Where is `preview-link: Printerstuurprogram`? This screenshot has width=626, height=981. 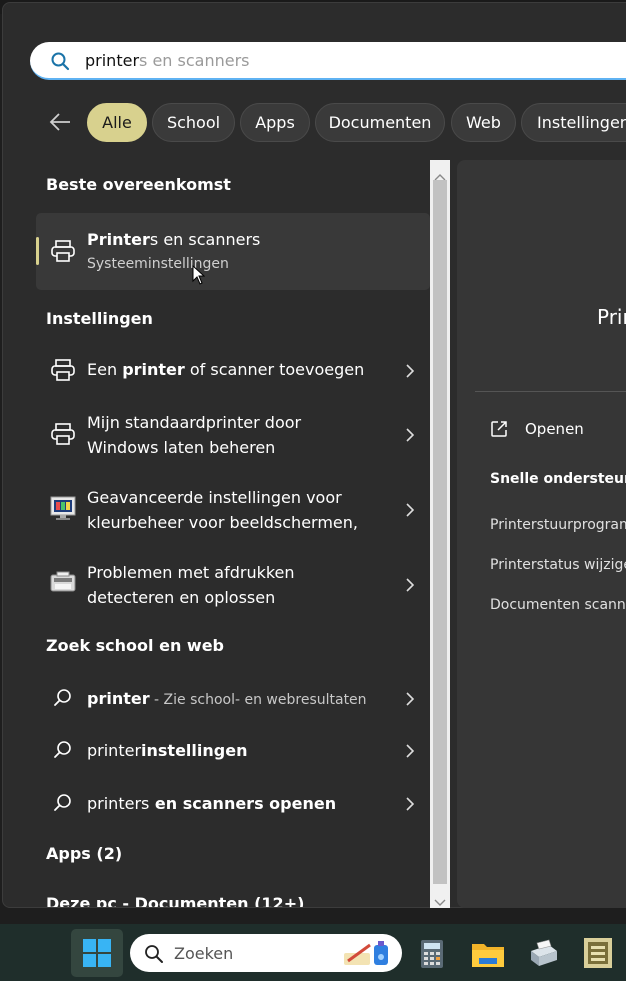
preview-link: Printerstuurprogram is located at coordinates (558, 525).